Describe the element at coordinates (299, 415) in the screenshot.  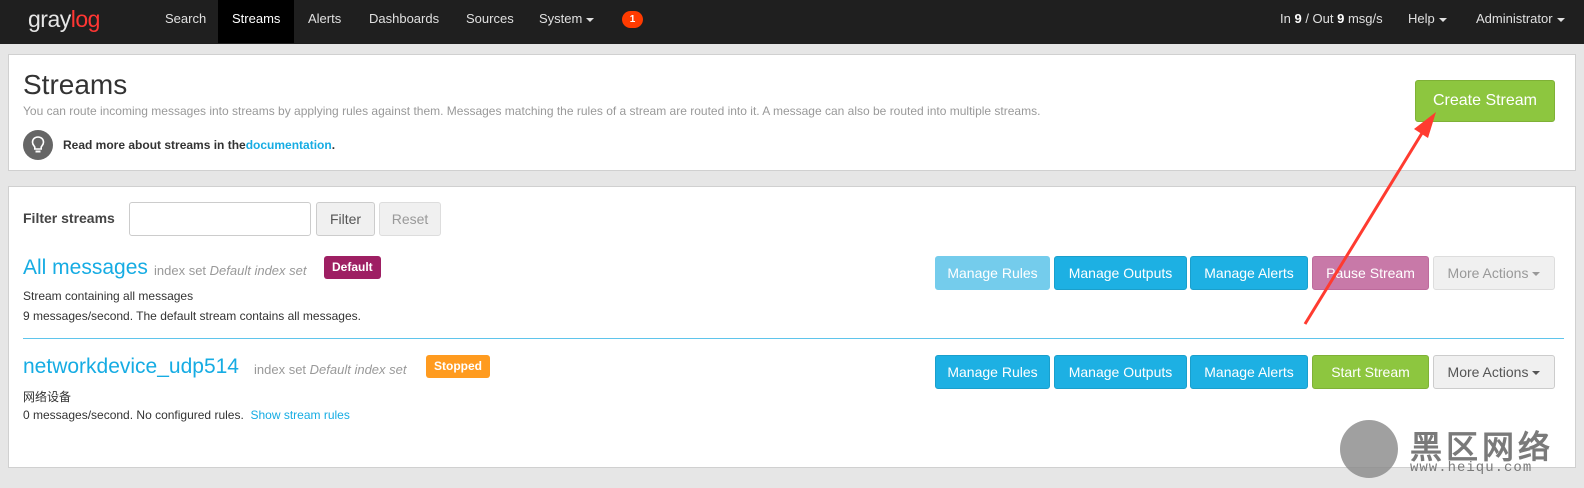
I see `show-stream-rules-link: Show stream rules` at that location.